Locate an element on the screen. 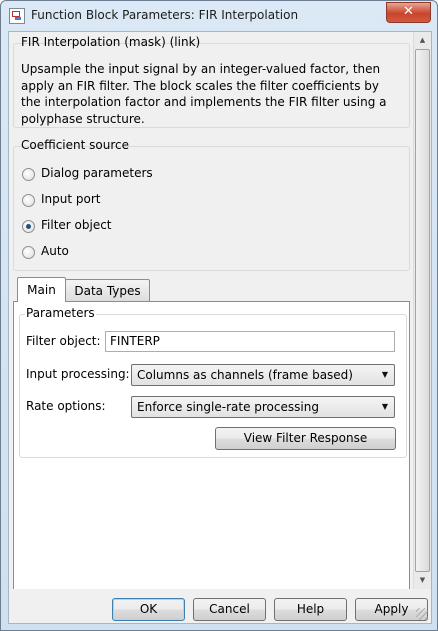 This screenshot has width=438, height=631. simulink-block-icon is located at coordinates (17, 16).